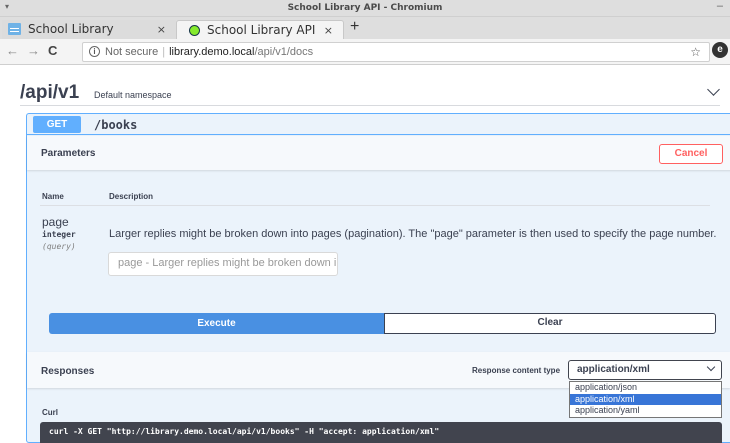 This screenshot has width=730, height=443. What do you see at coordinates (613, 369) in the screenshot?
I see `selected-content-type: application/xml` at bounding box center [613, 369].